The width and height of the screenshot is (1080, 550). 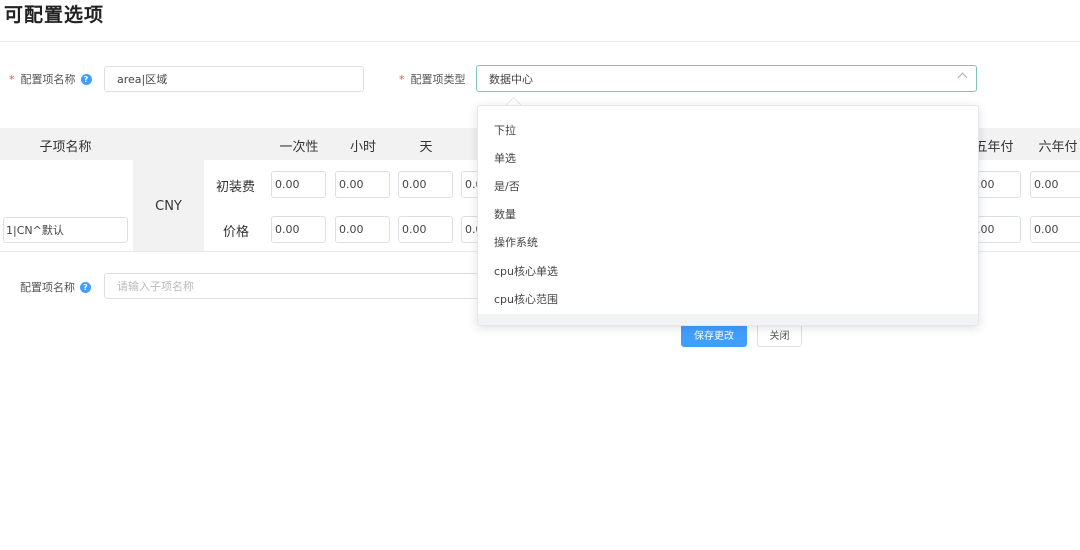 What do you see at coordinates (298, 184) in the screenshot?
I see `setup-fee-onetime-input: 0.00` at bounding box center [298, 184].